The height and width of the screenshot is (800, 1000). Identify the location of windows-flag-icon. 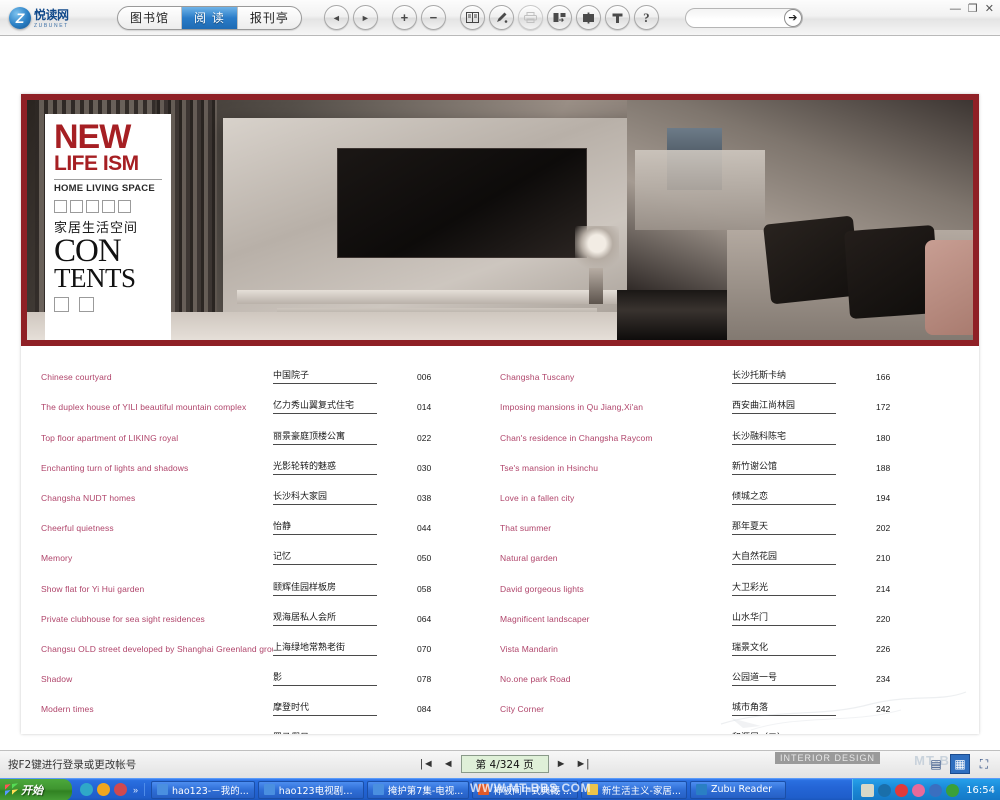
(11, 789).